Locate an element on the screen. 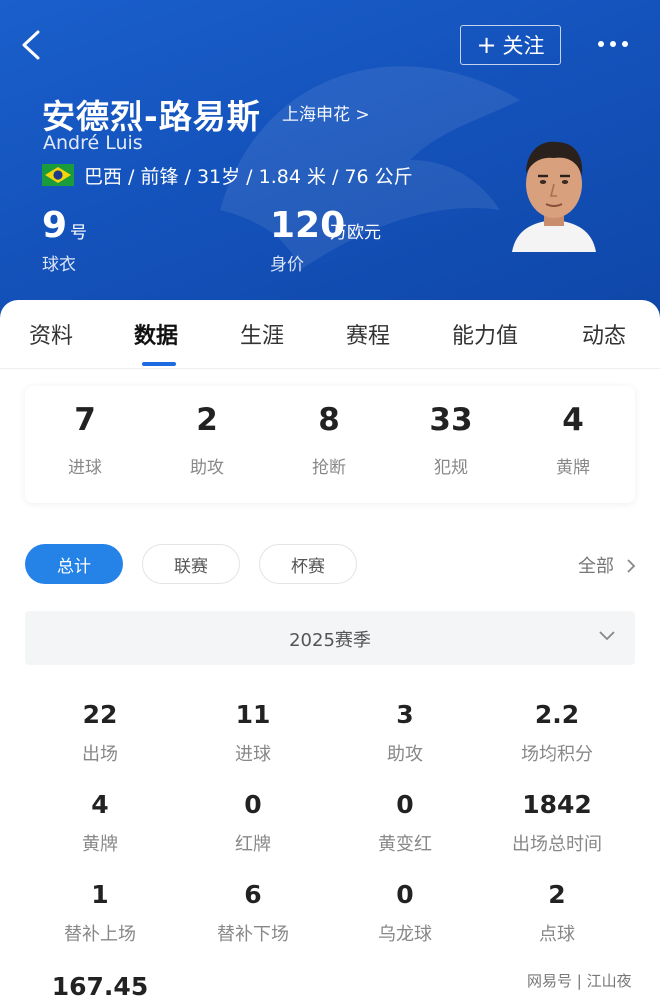 The width and height of the screenshot is (660, 999). stat-value: 167.45 is located at coordinates (100, 985).